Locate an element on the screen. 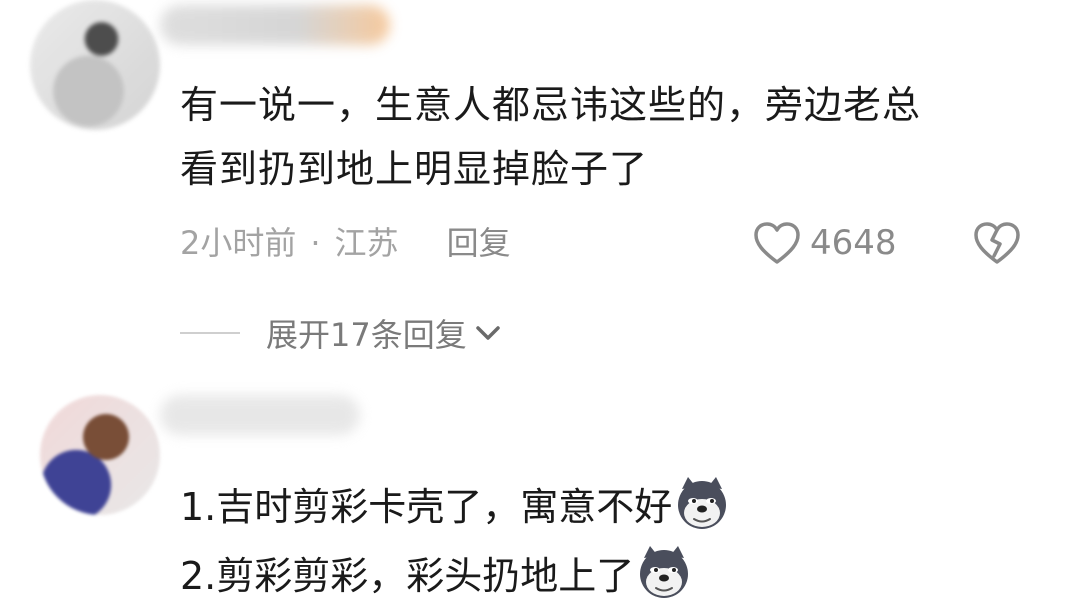  comment-body-line: 有一说一，生意人都忌讳这些的，旁边老总 is located at coordinates (551, 105).